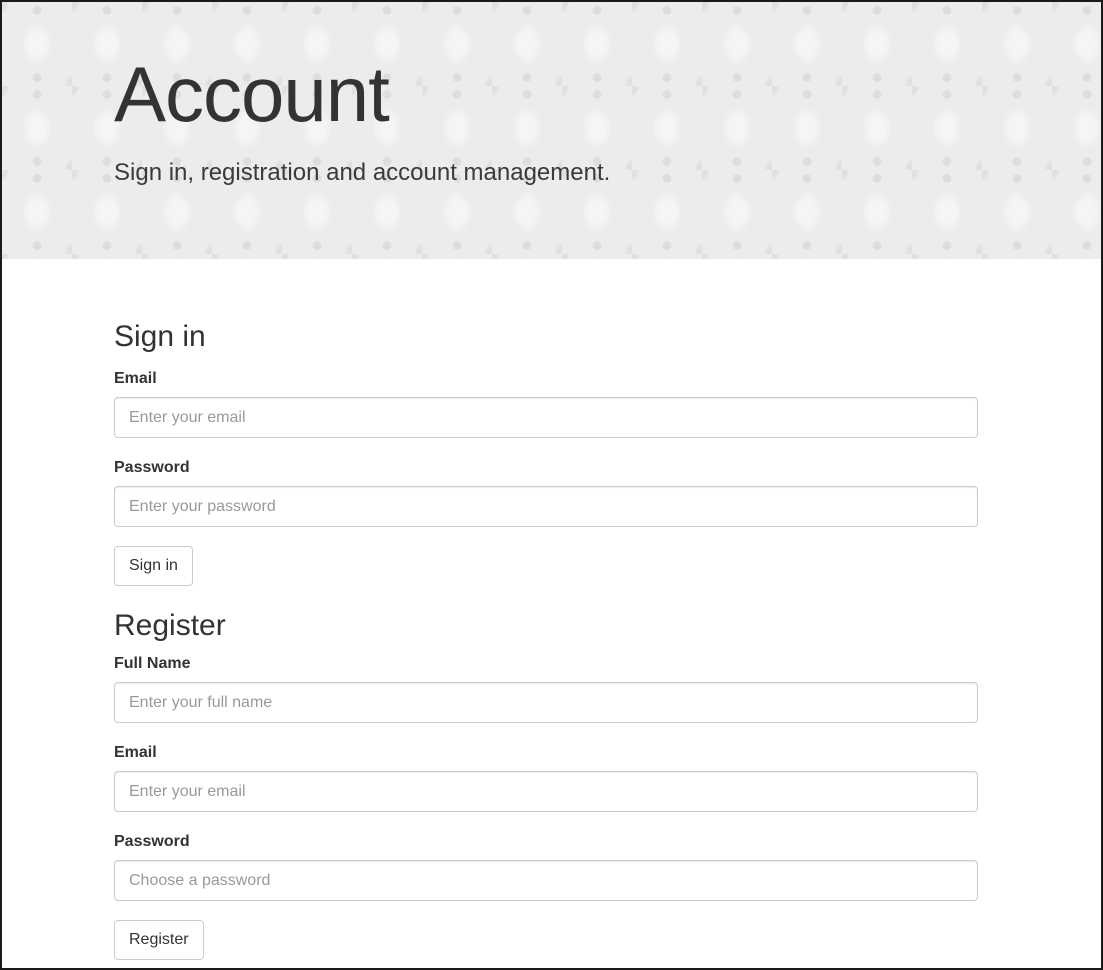 Image resolution: width=1103 pixels, height=970 pixels. What do you see at coordinates (170, 625) in the screenshot?
I see `register-heading: Register` at bounding box center [170, 625].